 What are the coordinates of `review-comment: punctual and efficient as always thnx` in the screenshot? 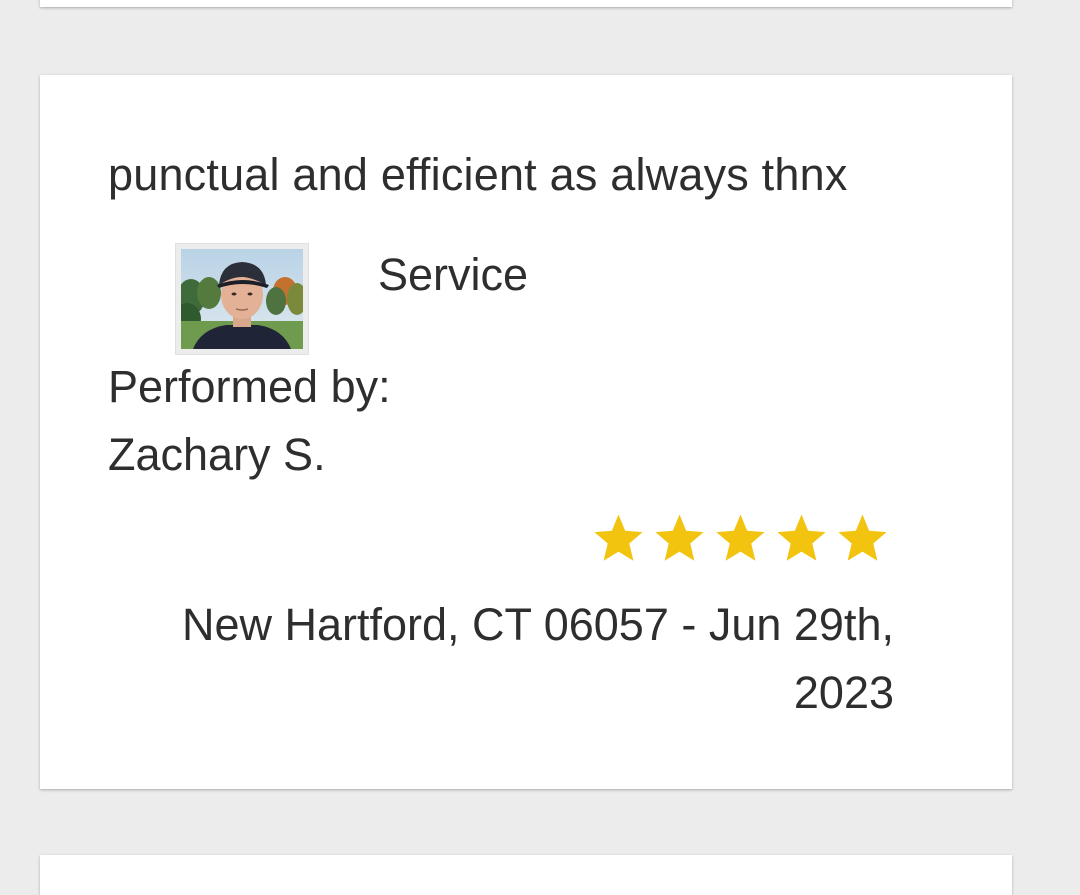 It's located at (478, 174).